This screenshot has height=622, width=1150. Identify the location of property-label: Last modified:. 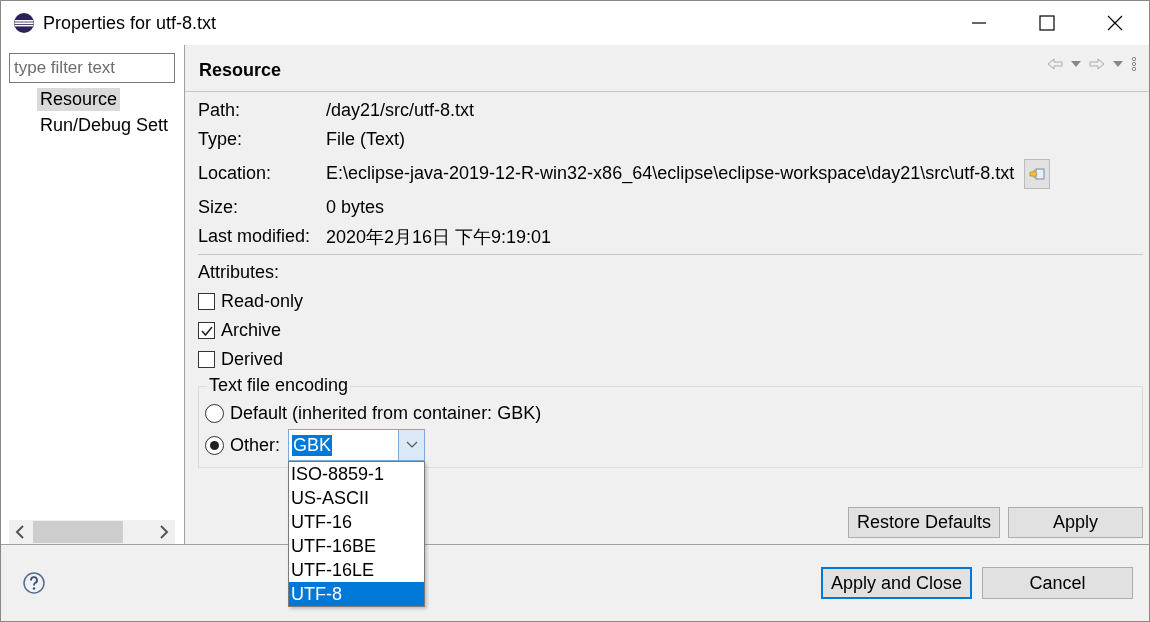
(255, 236).